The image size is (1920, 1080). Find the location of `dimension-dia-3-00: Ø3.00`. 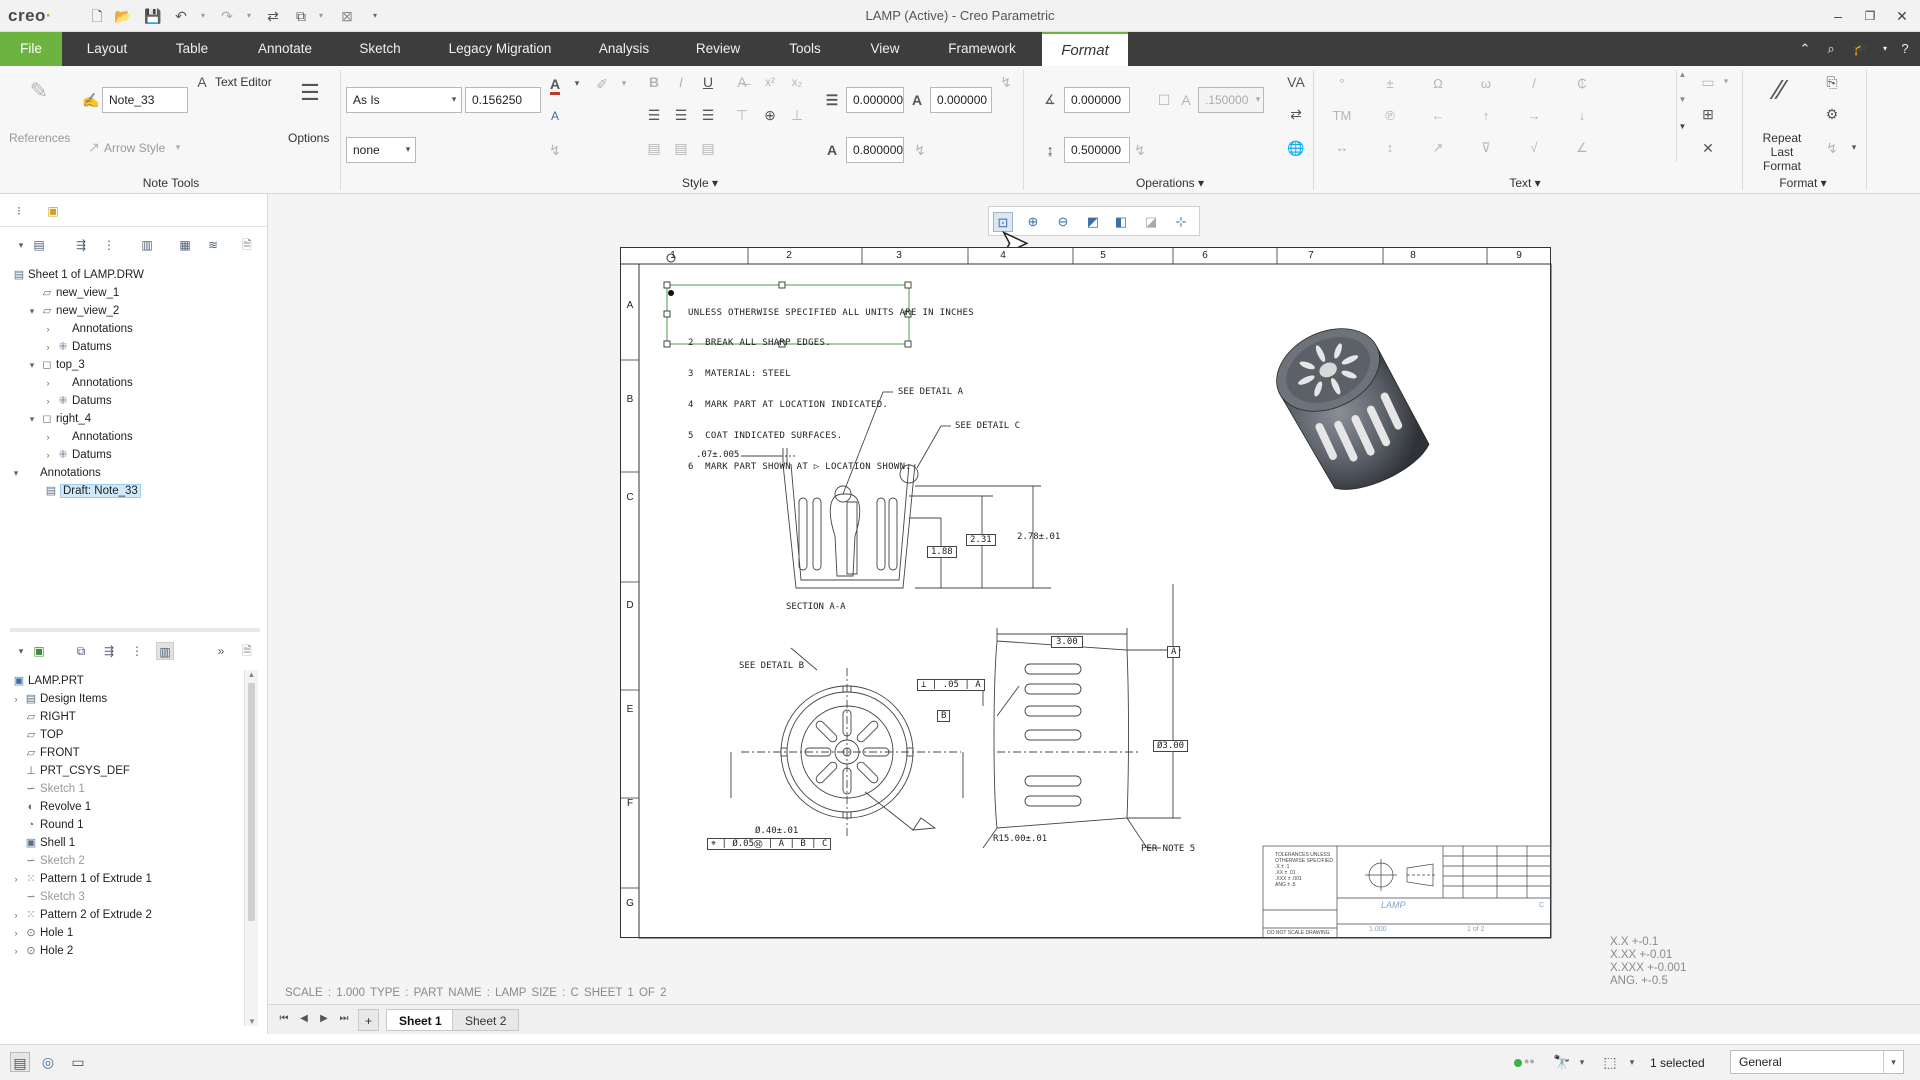

dimension-dia-3-00: Ø3.00 is located at coordinates (1171, 746).